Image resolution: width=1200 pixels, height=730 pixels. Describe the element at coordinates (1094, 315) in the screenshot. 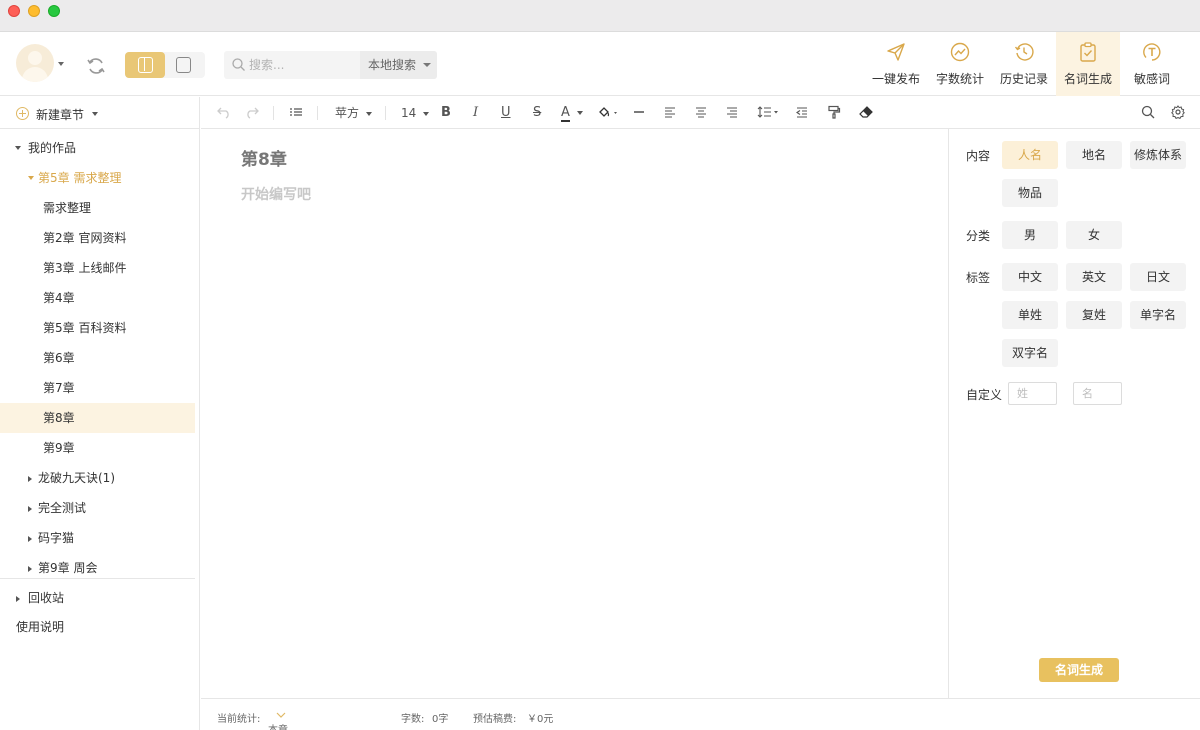

I see `tag-option-compound-surname: 复姓` at that location.